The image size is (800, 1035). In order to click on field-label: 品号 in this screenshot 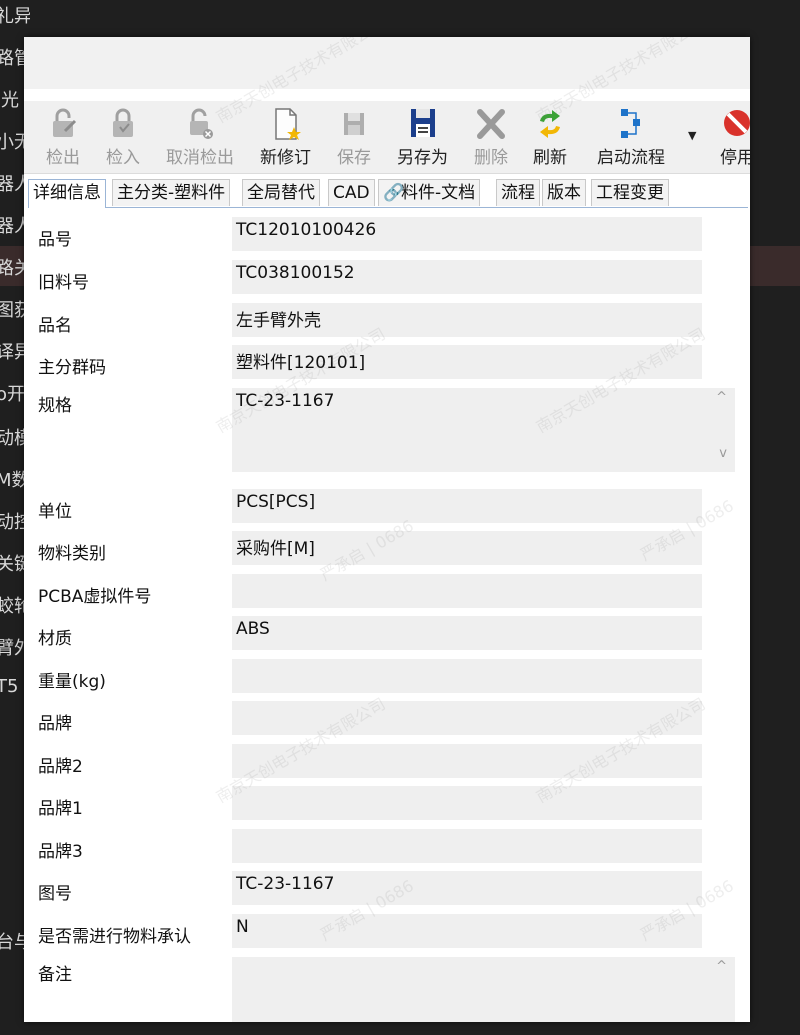, I will do `click(55, 240)`.